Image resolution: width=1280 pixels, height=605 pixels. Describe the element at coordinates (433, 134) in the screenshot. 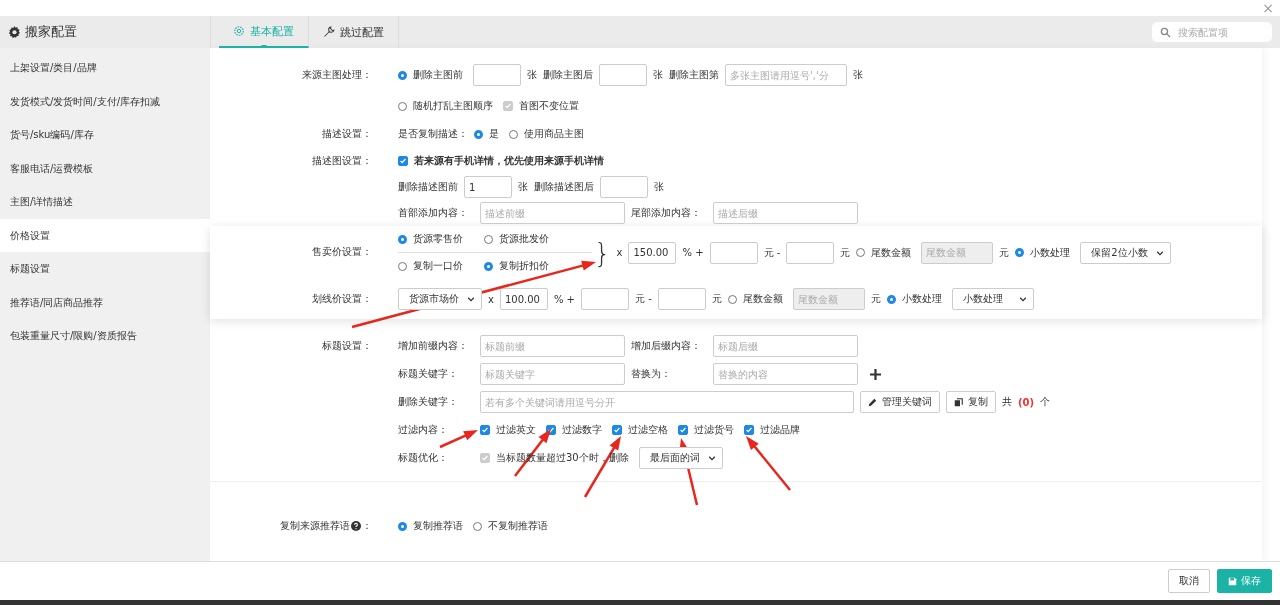

I see `field-label: 是否复制描述：` at that location.